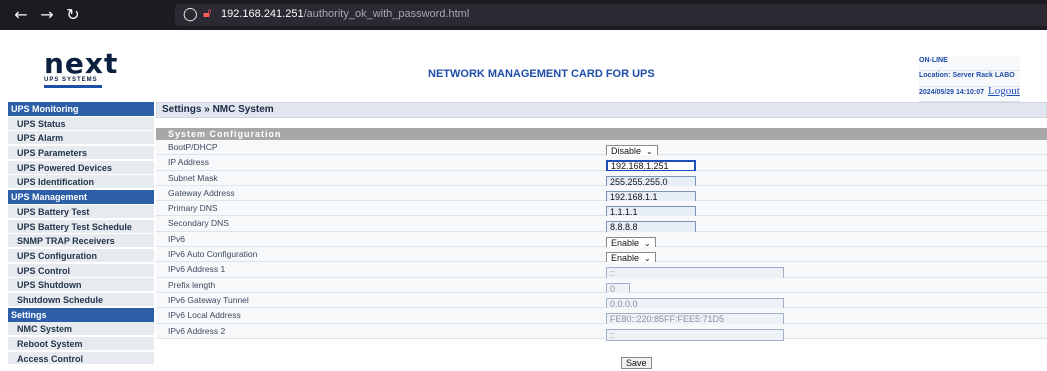  I want to click on field-label: IPv6 Gateway Tunnel, so click(208, 299).